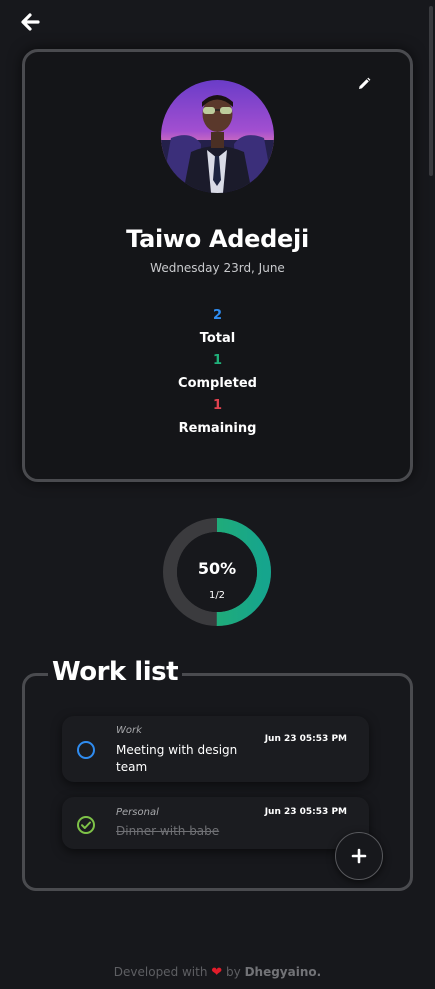 The image size is (435, 989). What do you see at coordinates (217, 405) in the screenshot?
I see `stat-remaining-value: 1` at bounding box center [217, 405].